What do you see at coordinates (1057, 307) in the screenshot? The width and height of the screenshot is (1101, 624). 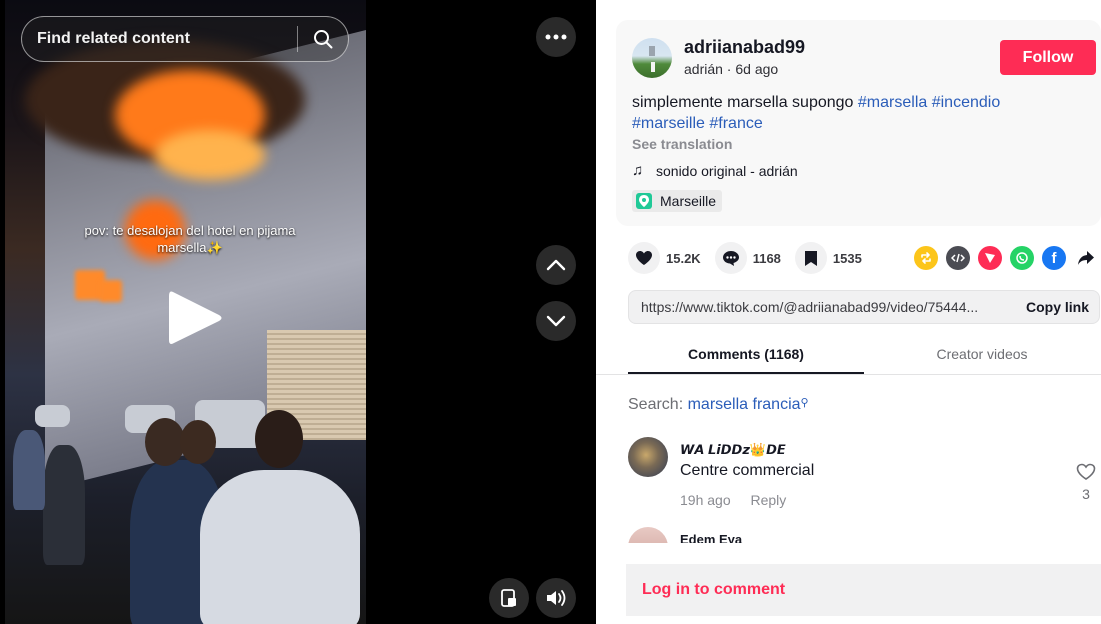 I see `copy-link-button: Copy link` at bounding box center [1057, 307].